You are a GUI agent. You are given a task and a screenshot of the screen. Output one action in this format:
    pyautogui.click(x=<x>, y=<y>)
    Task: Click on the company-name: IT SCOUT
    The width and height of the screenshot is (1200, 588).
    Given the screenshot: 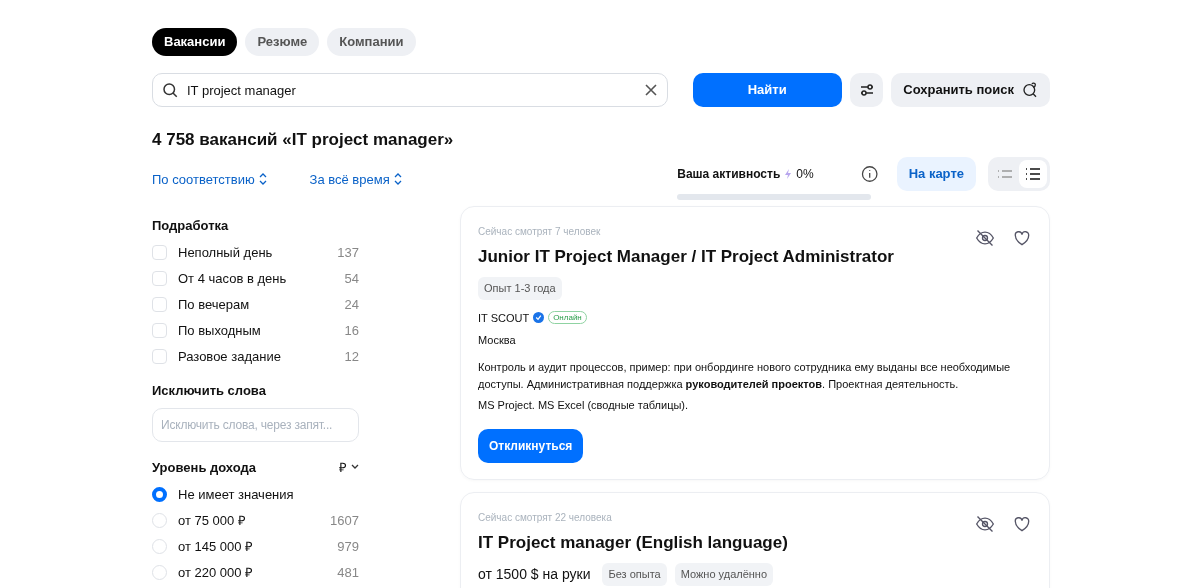 What is the action you would take?
    pyautogui.click(x=504, y=317)
    